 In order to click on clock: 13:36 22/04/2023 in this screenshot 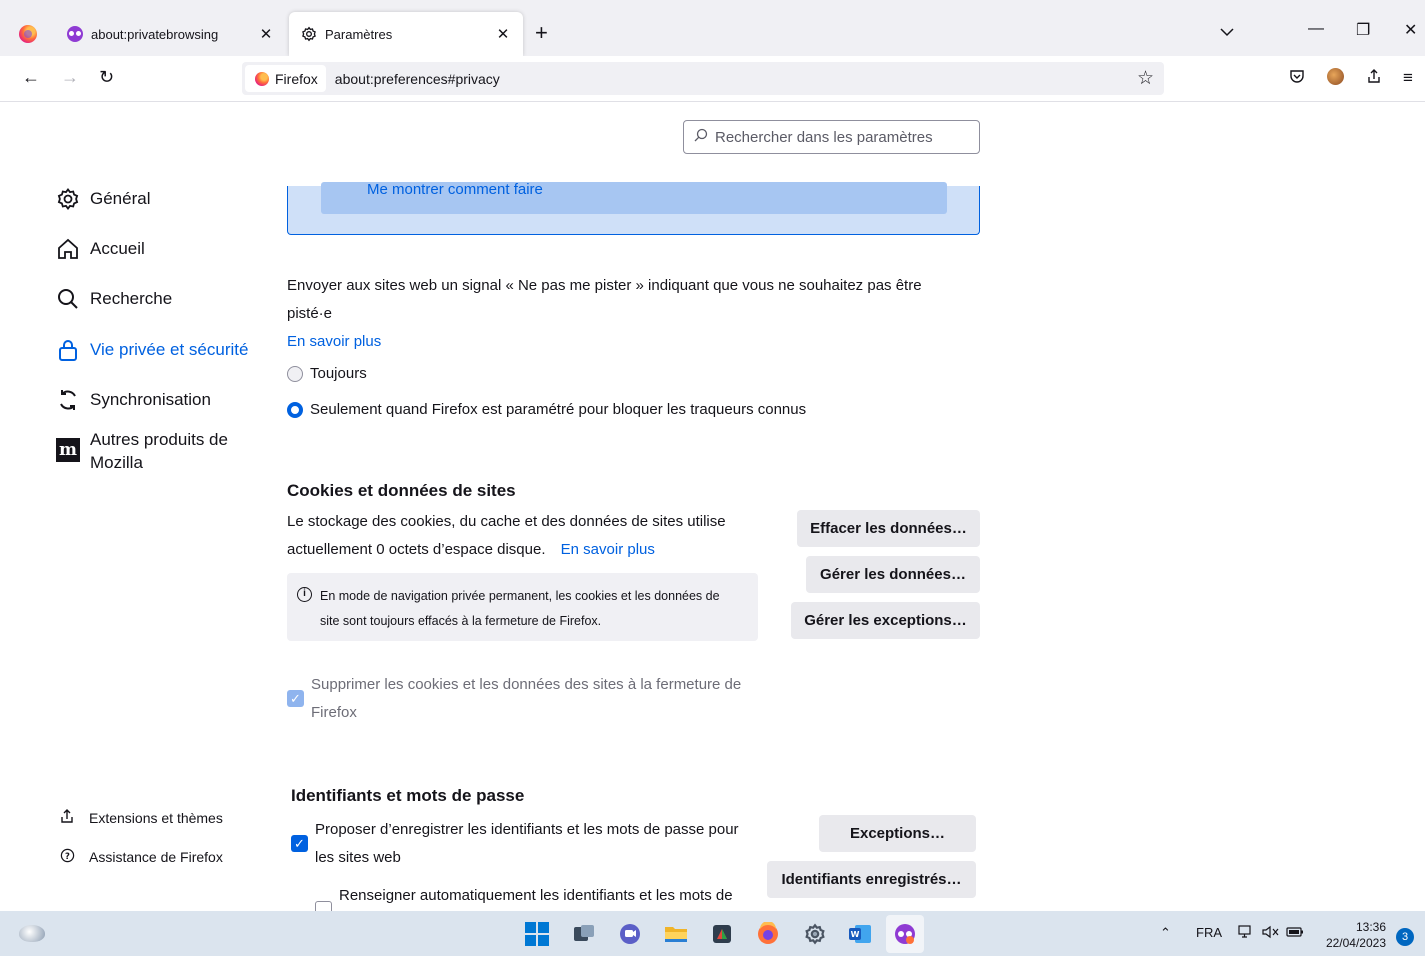, I will do `click(1353, 935)`.